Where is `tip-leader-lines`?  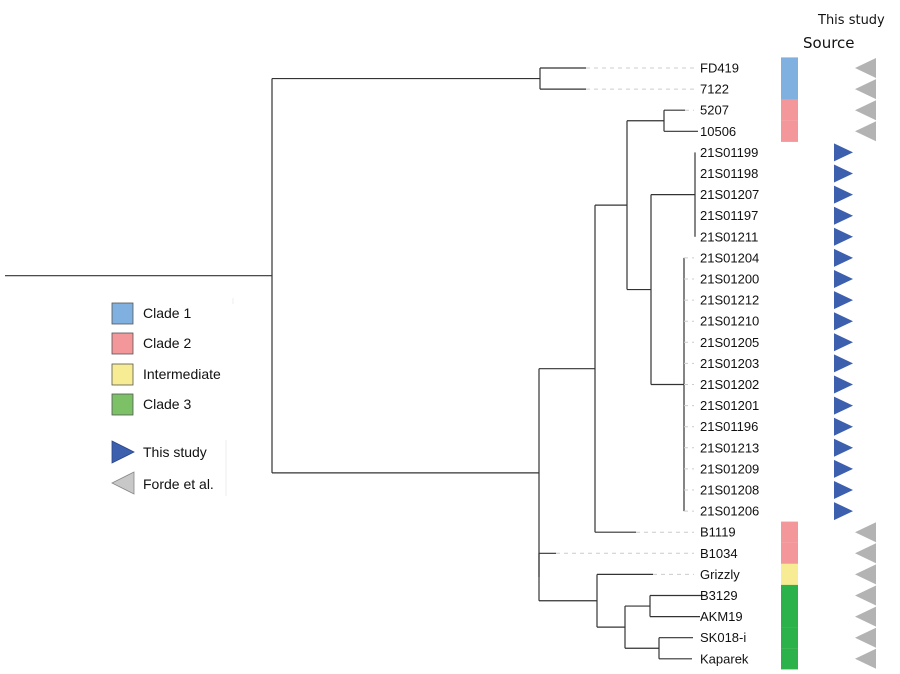 tip-leader-lines is located at coordinates (625, 321).